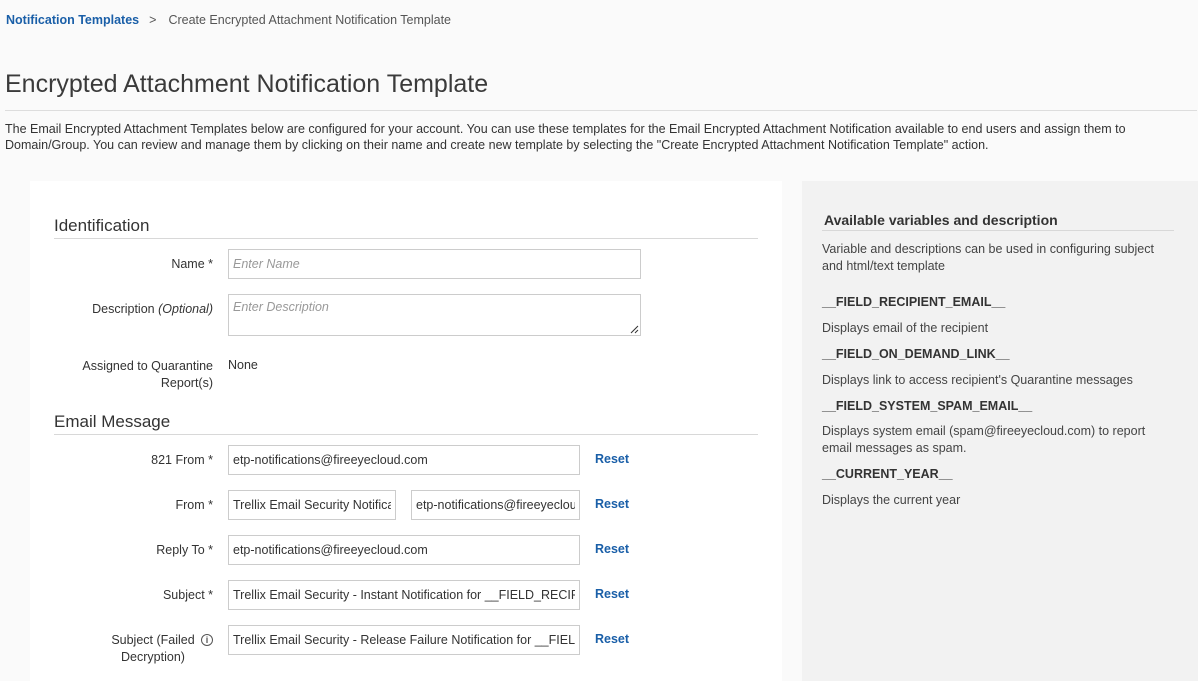 The image size is (1198, 681). What do you see at coordinates (194, 505) in the screenshot?
I see `from-label: From *` at bounding box center [194, 505].